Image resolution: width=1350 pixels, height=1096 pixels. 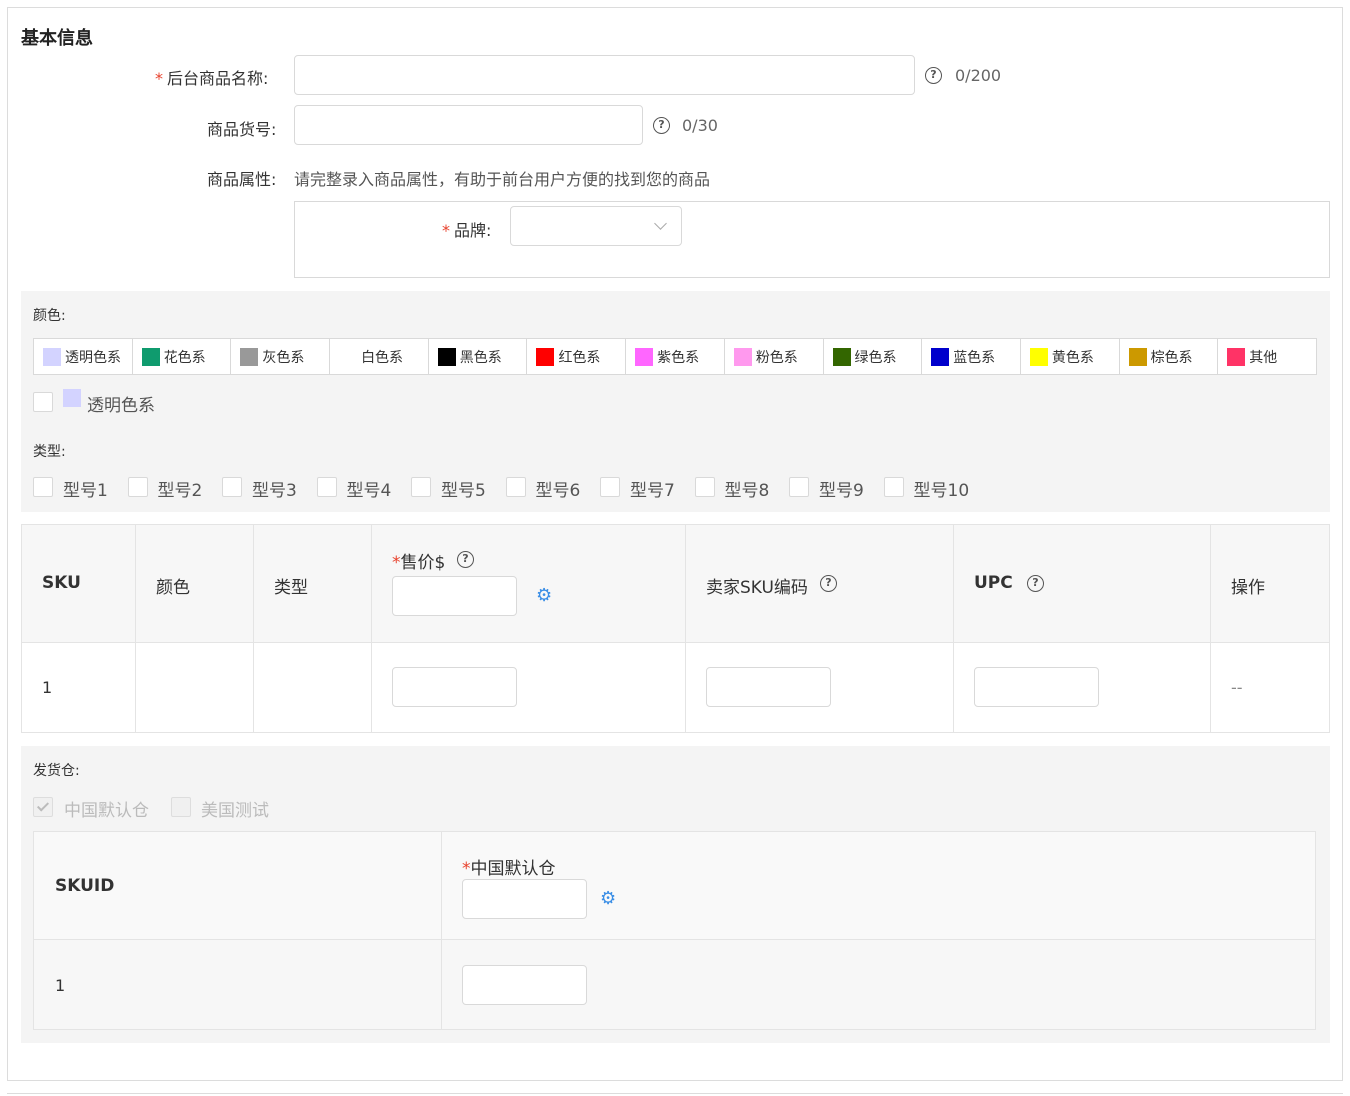 I want to click on price-input, so click(x=454, y=687).